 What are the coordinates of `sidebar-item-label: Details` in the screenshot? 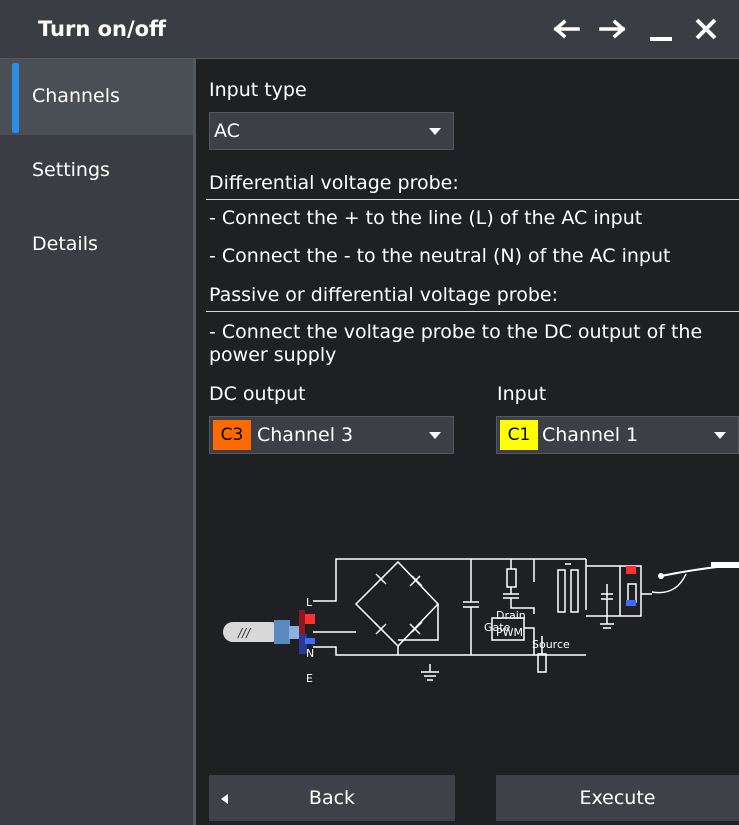 It's located at (65, 244).